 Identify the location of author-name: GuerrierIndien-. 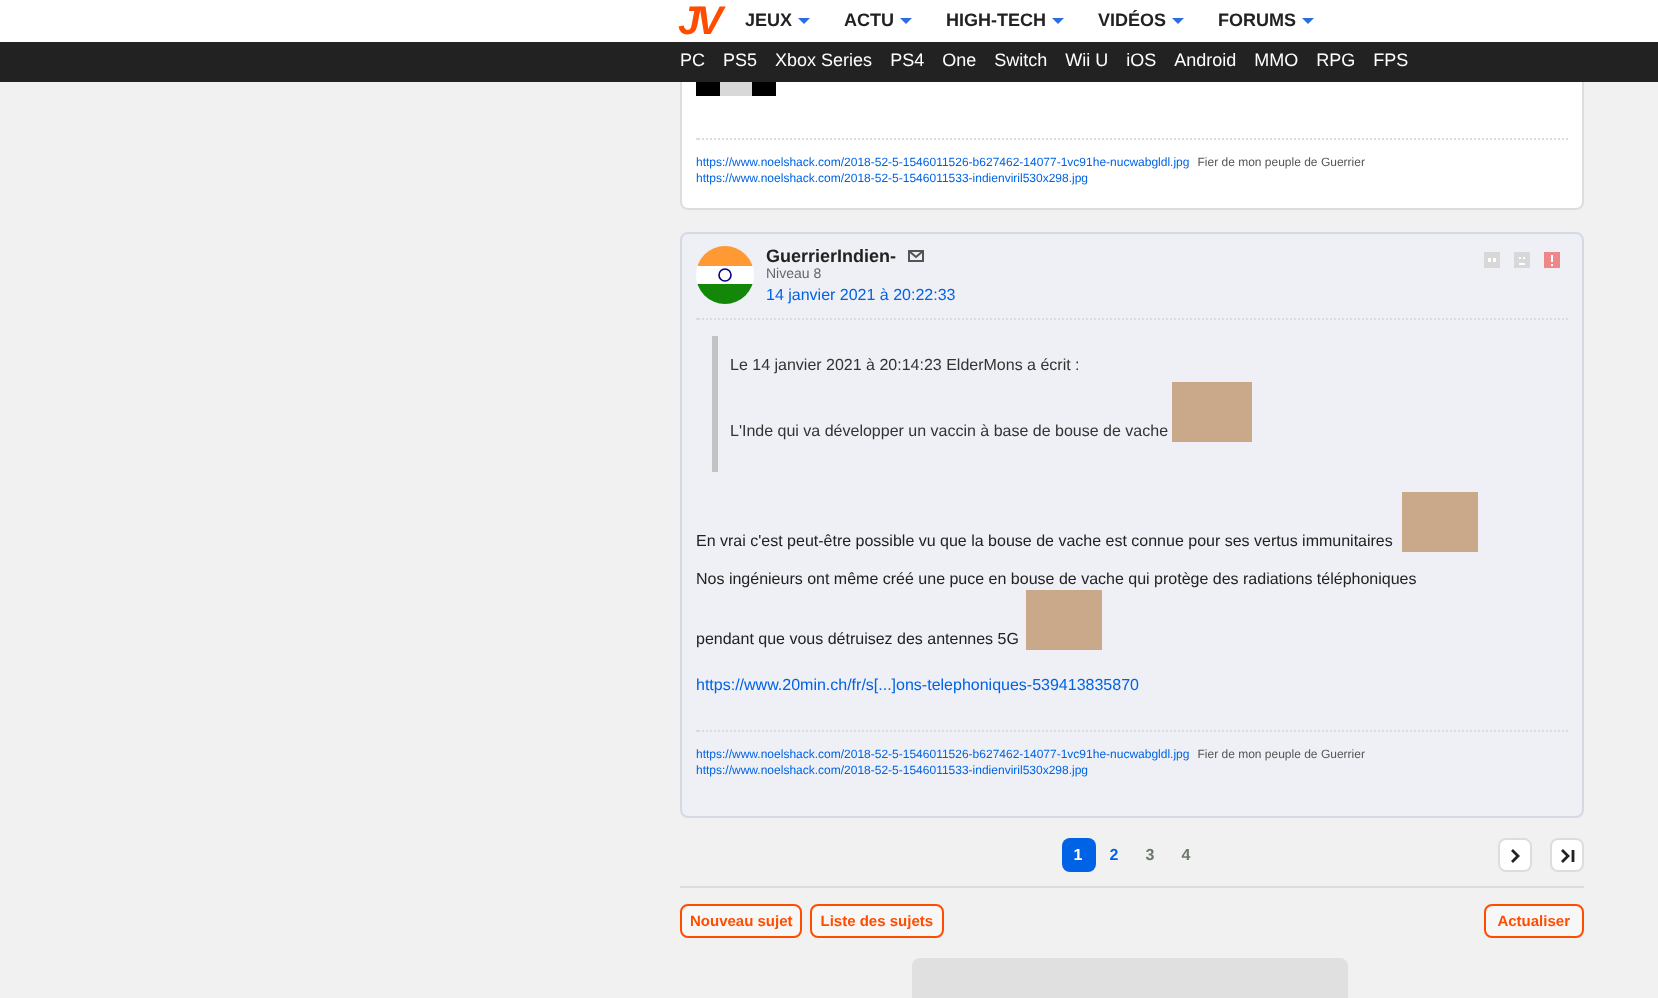
(831, 256).